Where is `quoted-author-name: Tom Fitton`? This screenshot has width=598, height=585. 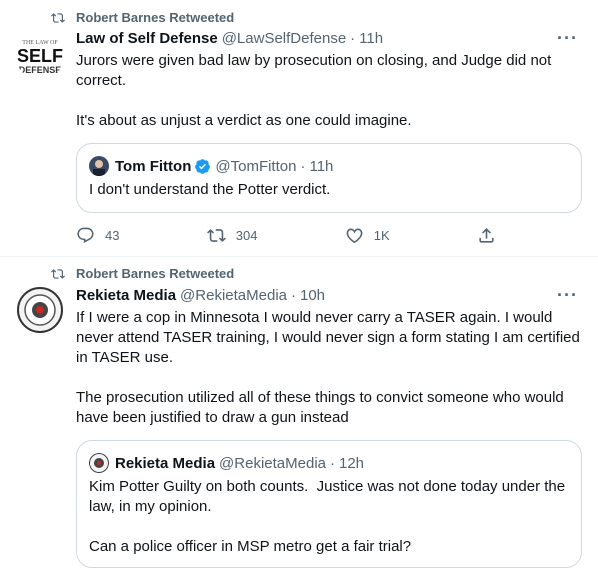
quoted-author-name: Tom Fitton is located at coordinates (153, 166).